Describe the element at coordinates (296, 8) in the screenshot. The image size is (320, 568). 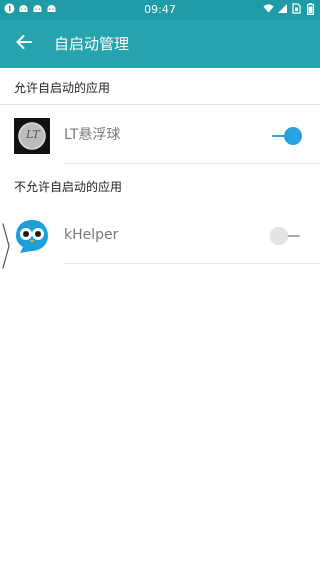
I see `sim-icon` at that location.